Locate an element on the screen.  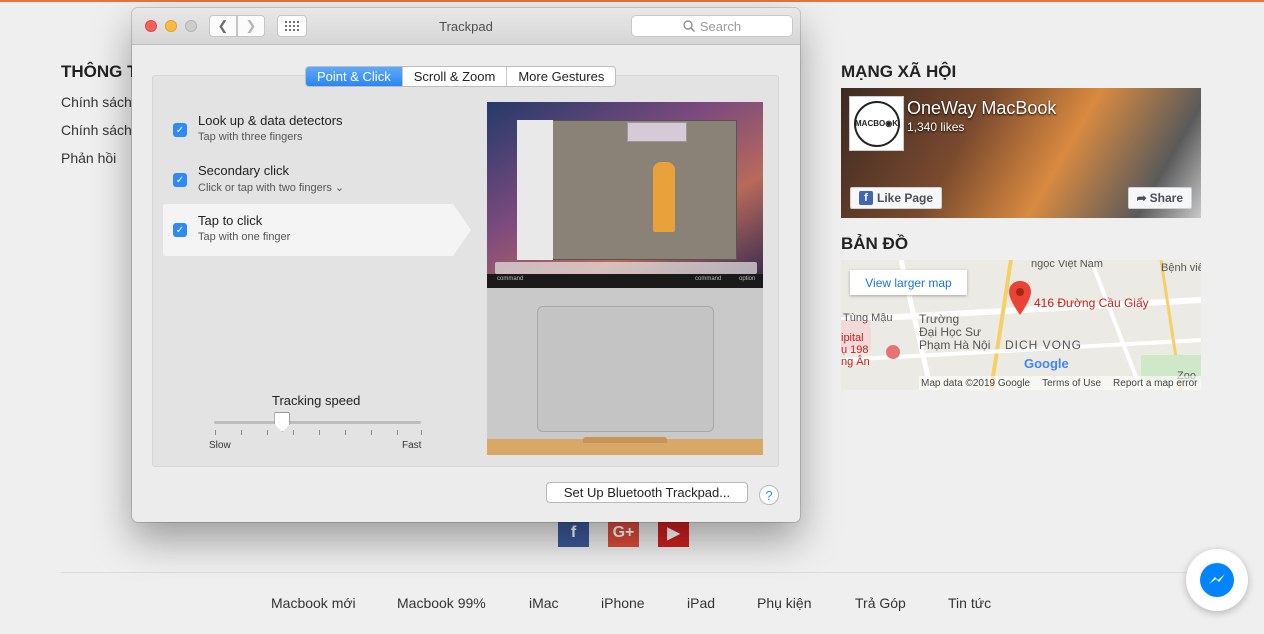
secondary-click-dropdown: Click or tap with two fingers ⌄ is located at coordinates (271, 187).